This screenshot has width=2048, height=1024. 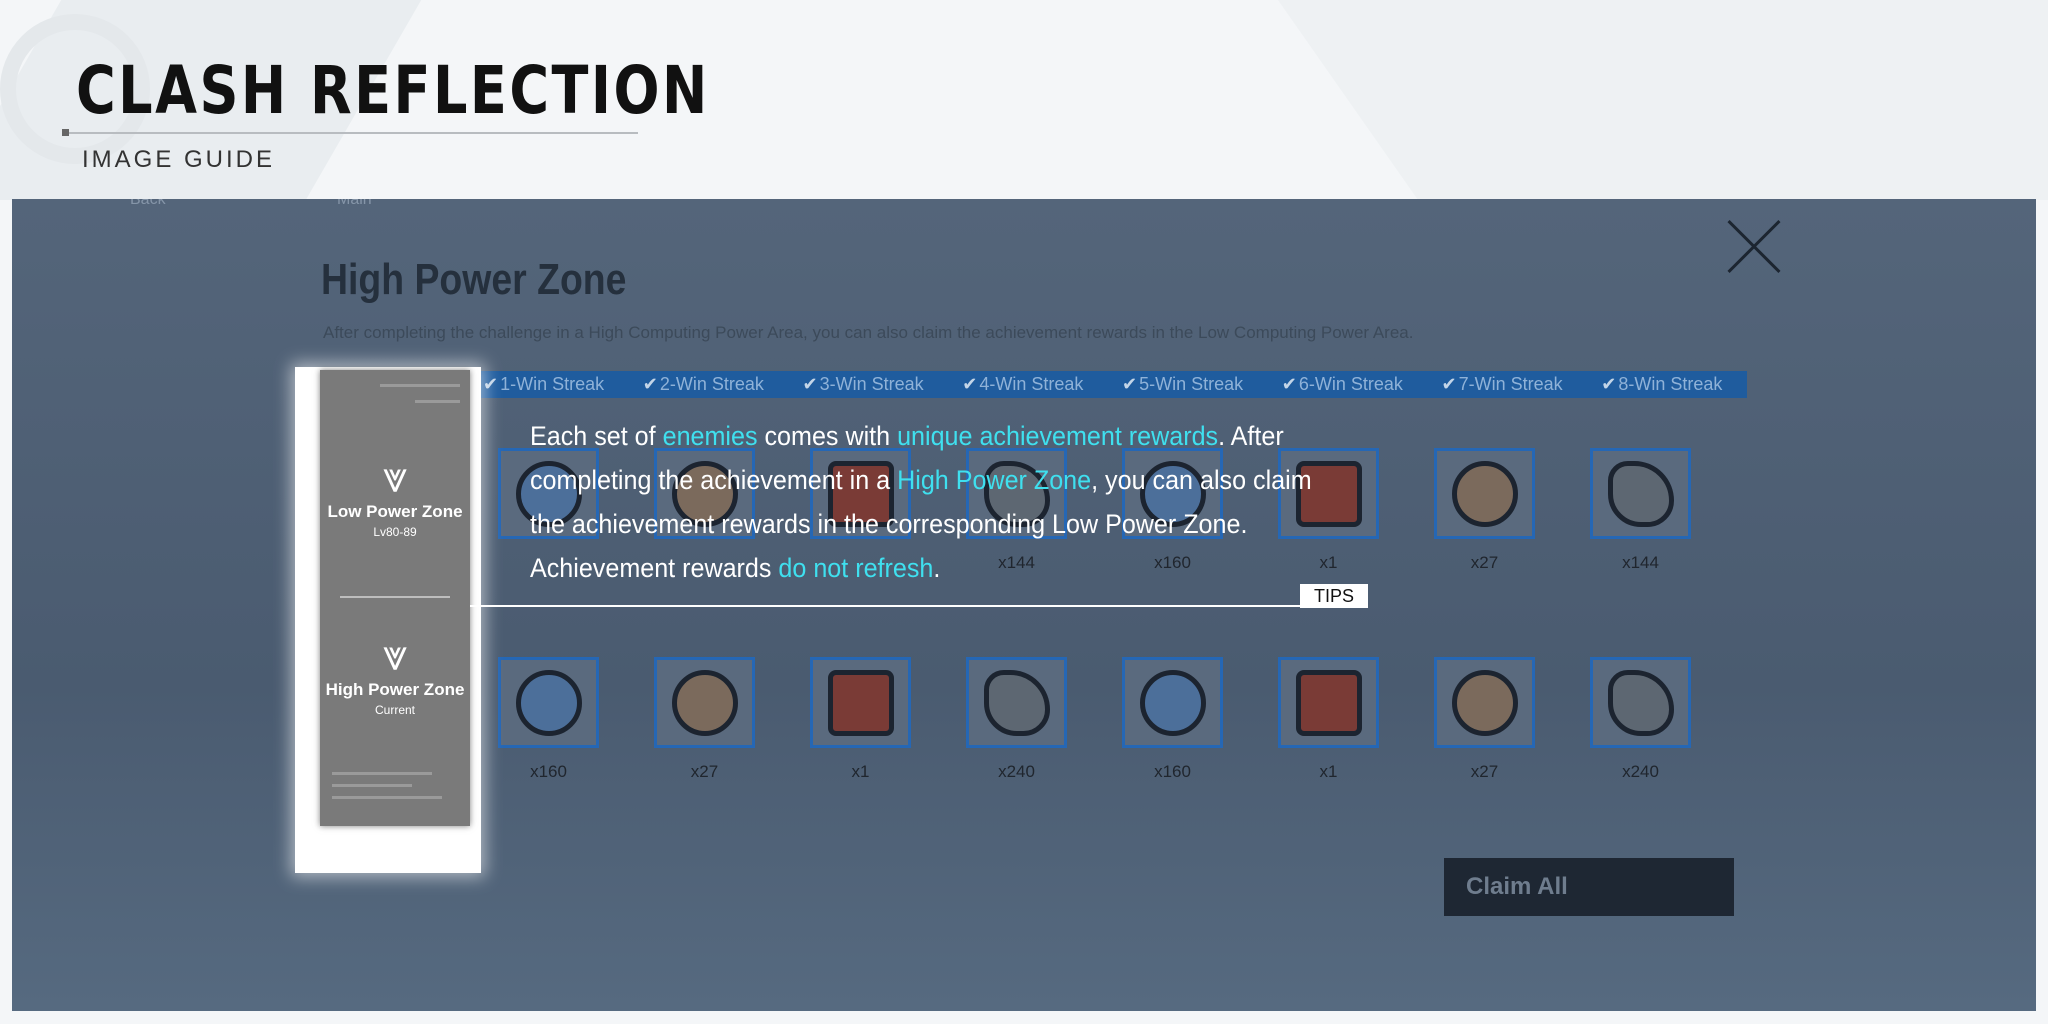 I want to click on streak-tab: ✔ 8-Win Streak, so click(x=1667, y=384).